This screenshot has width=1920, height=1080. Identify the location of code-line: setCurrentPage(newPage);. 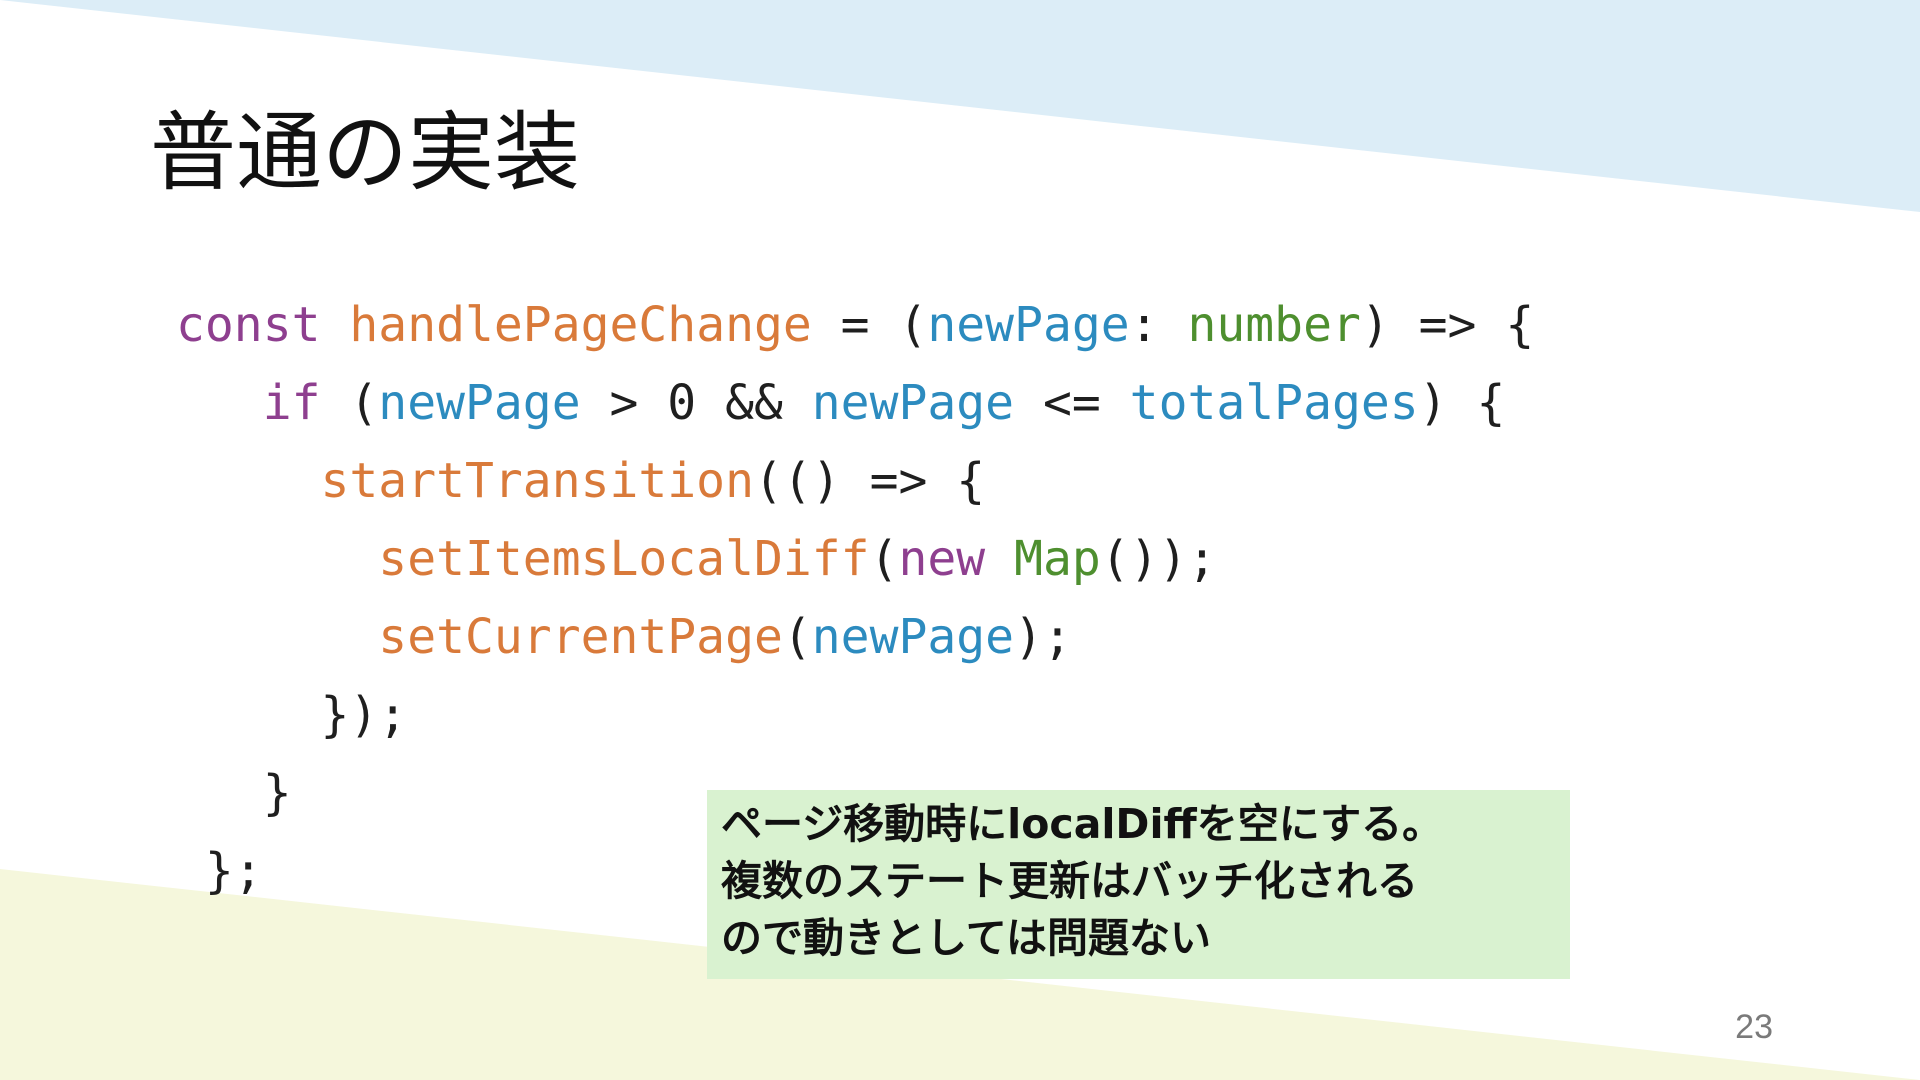
(855, 637).